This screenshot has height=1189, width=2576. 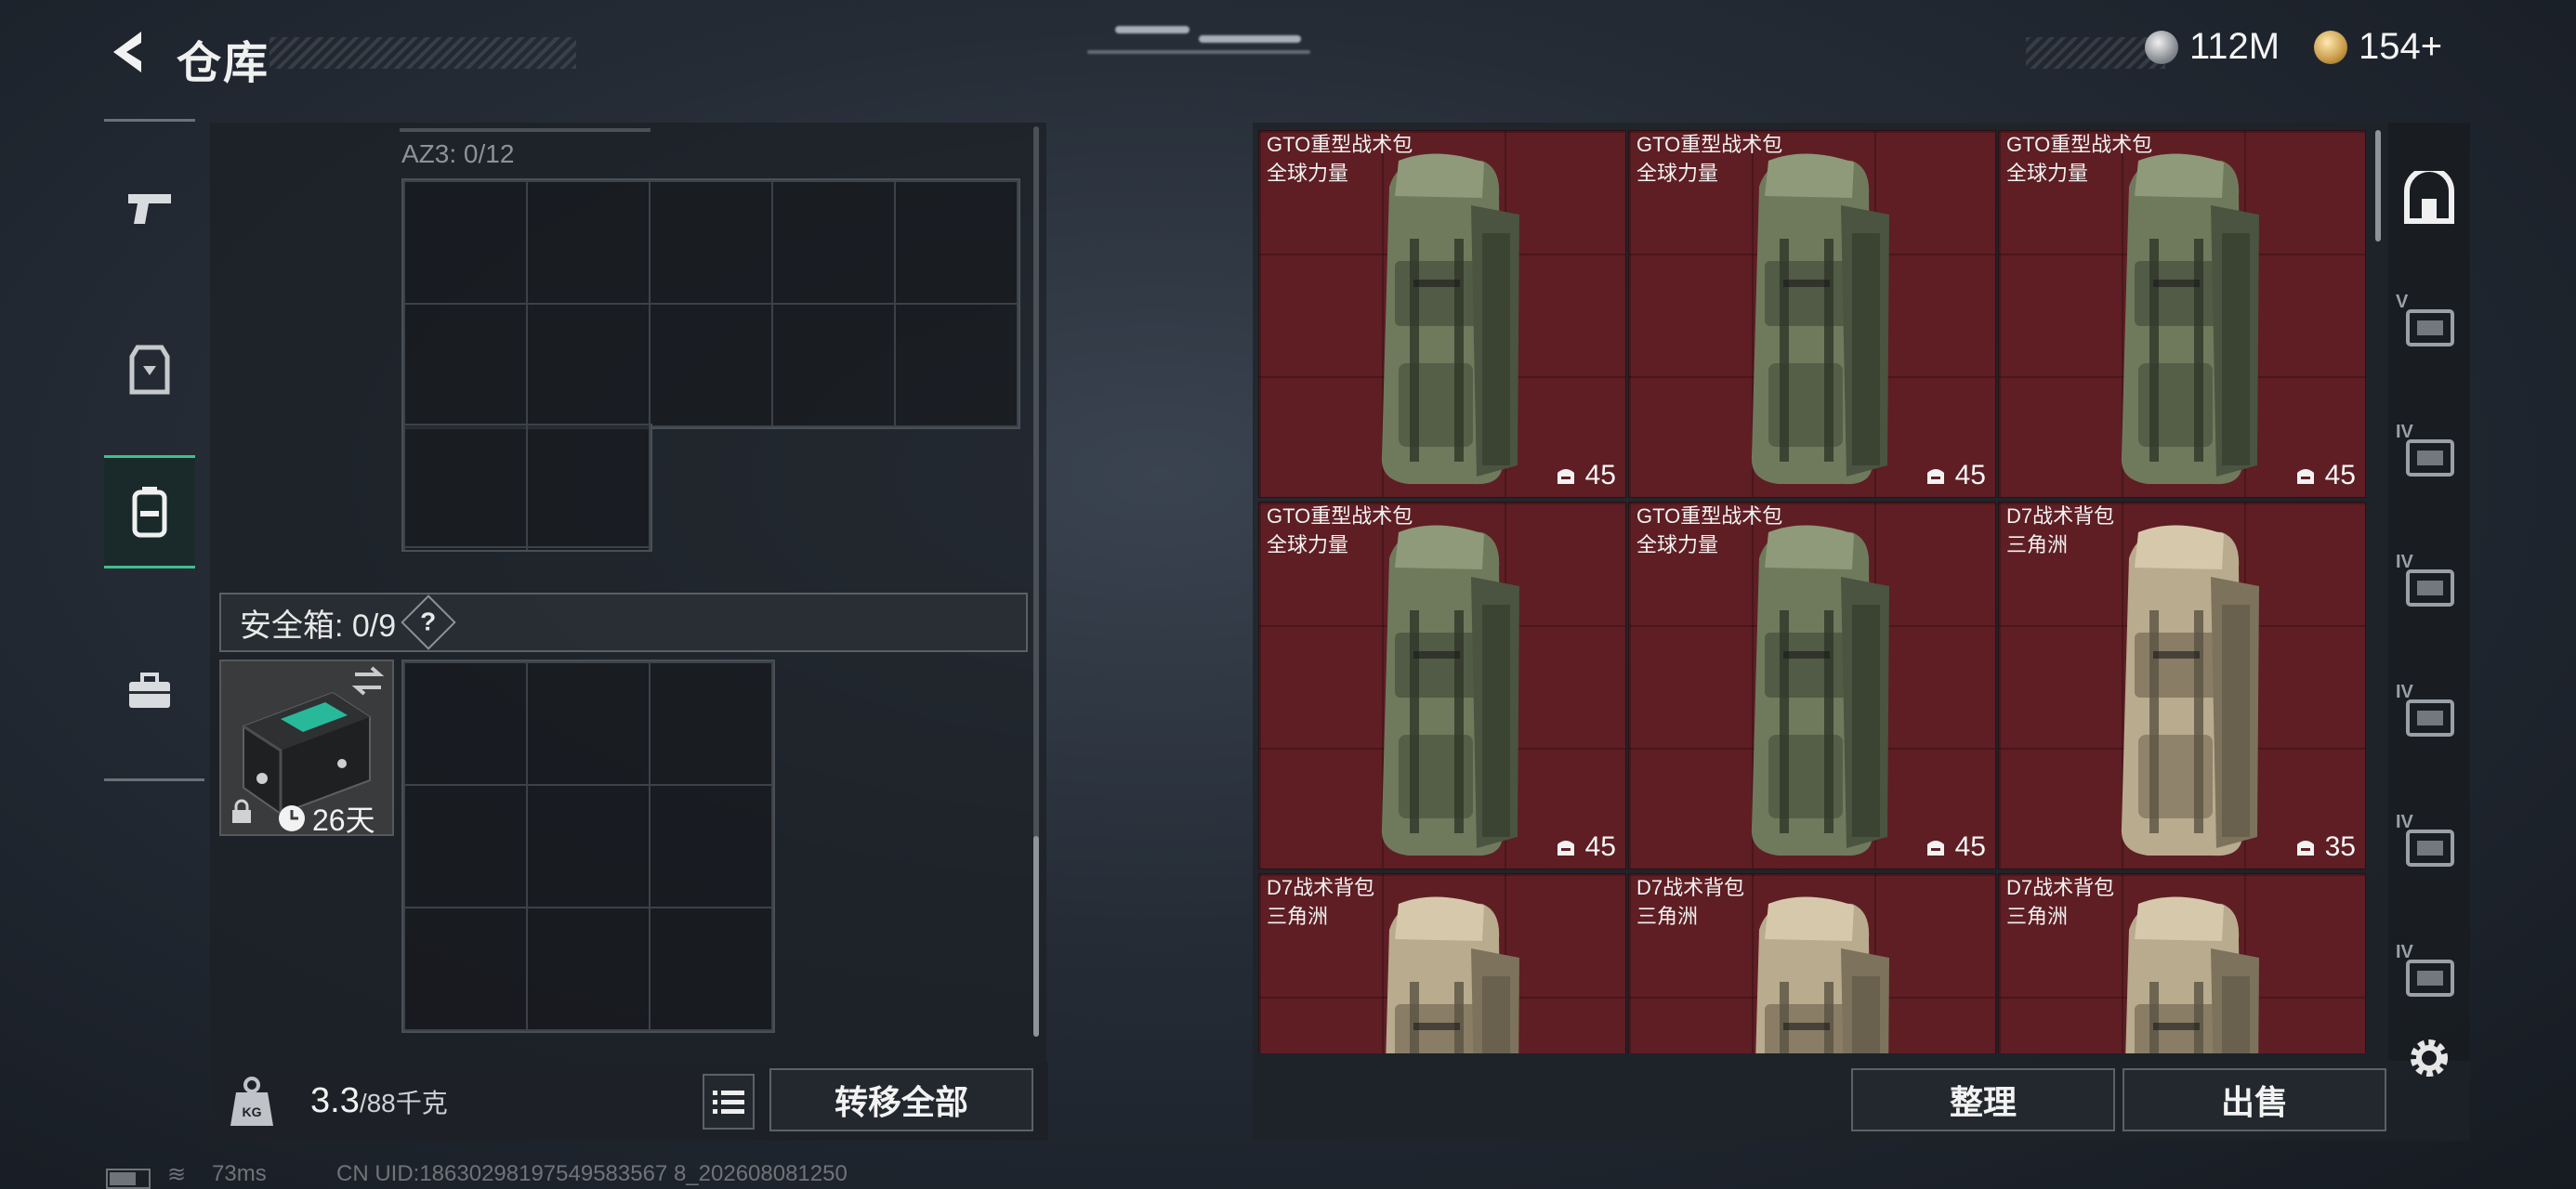 I want to click on weight-readout: 3.3/88千克, so click(x=379, y=1101).